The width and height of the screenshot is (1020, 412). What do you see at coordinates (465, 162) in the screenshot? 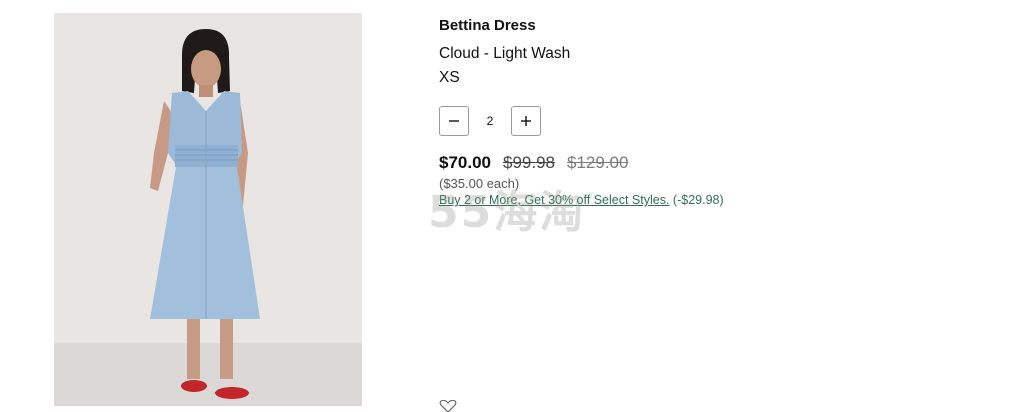
I see `current-price: $70.00` at bounding box center [465, 162].